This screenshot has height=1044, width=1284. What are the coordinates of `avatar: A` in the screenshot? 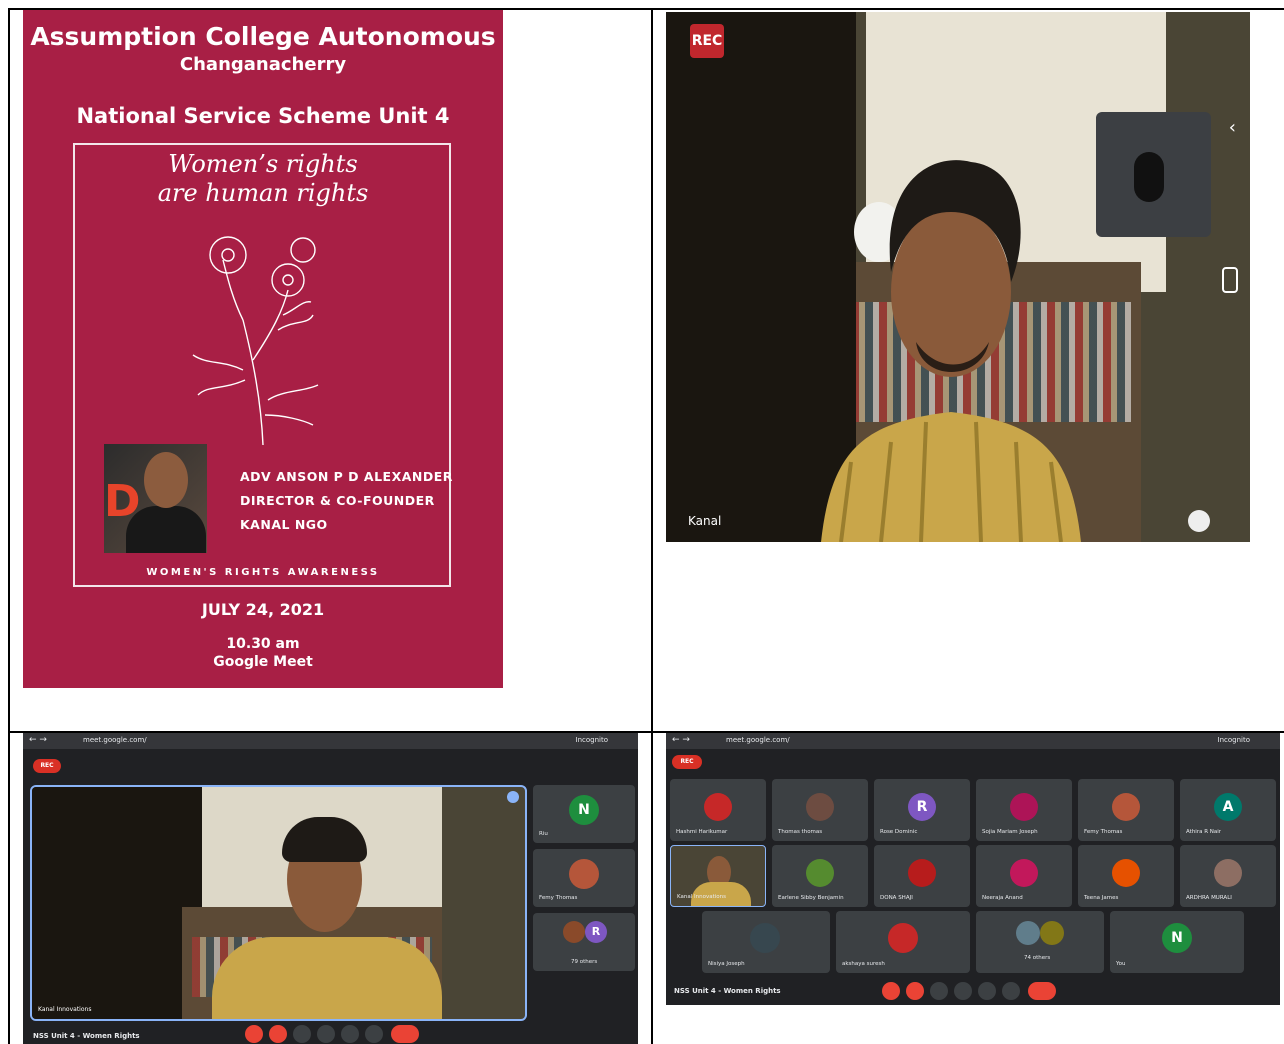 It's located at (1228, 807).